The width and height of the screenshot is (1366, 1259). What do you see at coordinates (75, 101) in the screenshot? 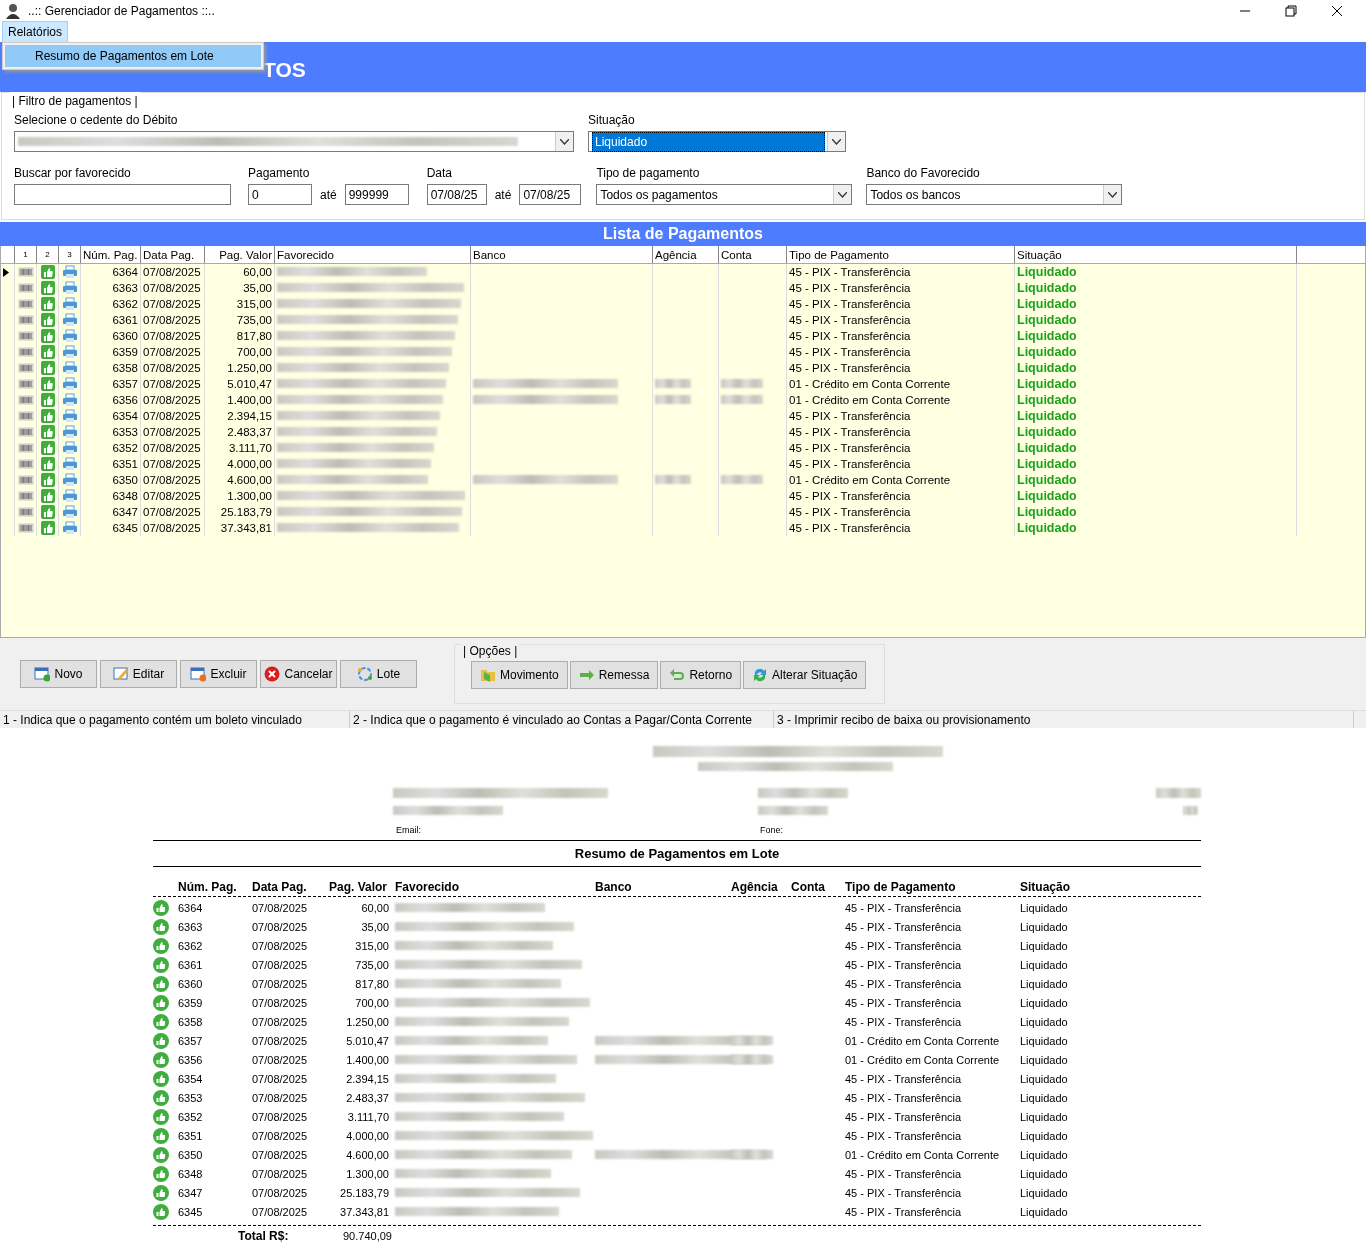
I see `panel-legend: | Filtro de pagamentos |` at bounding box center [75, 101].